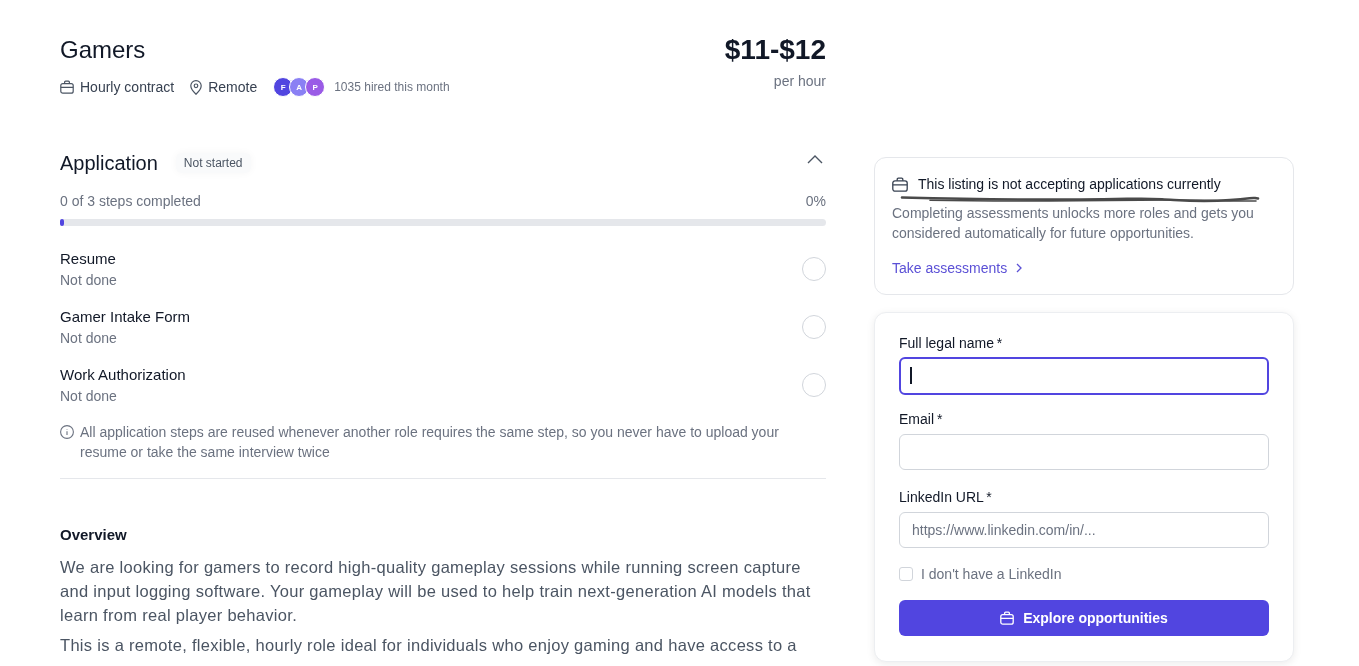 The height and width of the screenshot is (666, 1359). I want to click on field-label: Email *, so click(921, 419).